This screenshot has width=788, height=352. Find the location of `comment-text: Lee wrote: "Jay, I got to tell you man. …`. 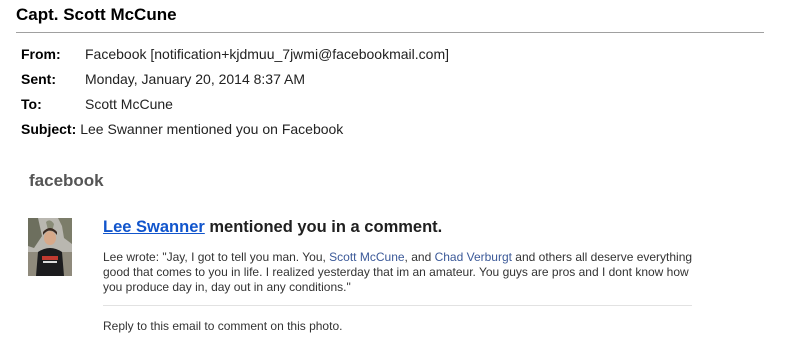

comment-text: Lee wrote: "Jay, I got to tell you man. … is located at coordinates (403, 272).